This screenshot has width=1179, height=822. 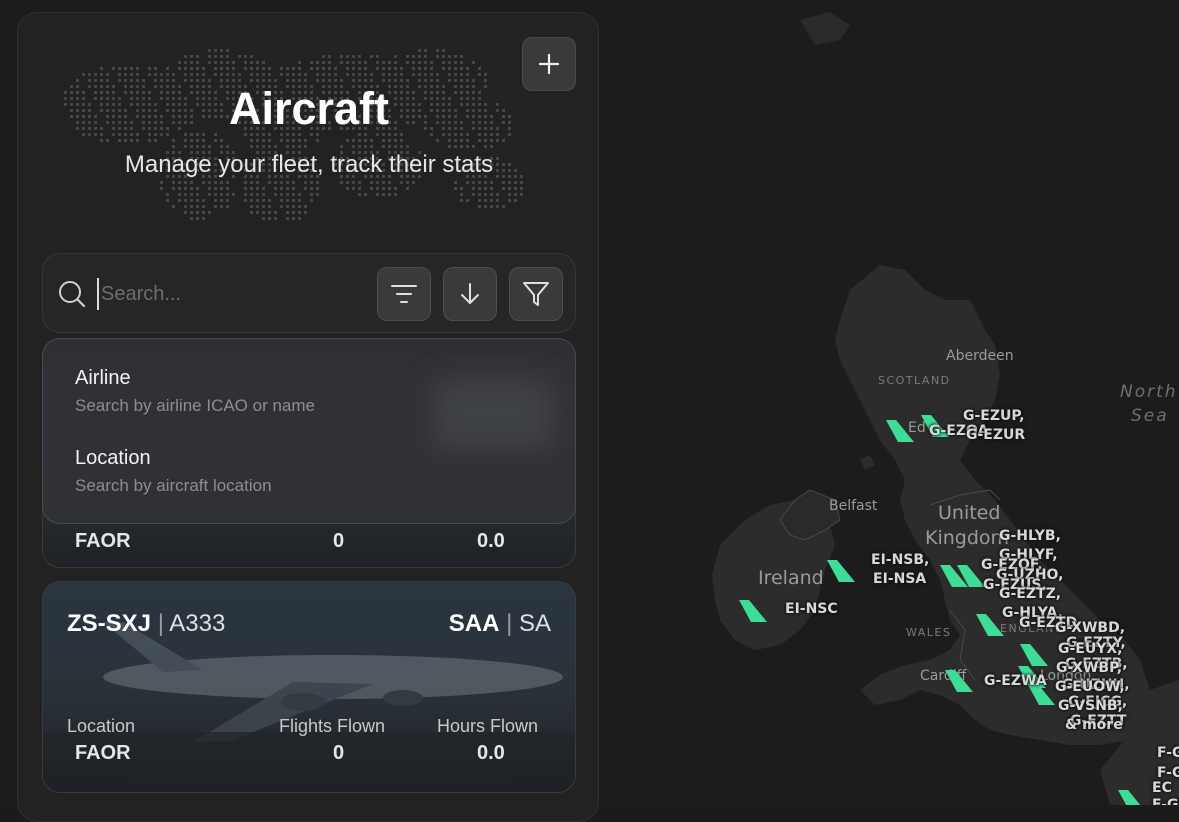 What do you see at coordinates (499, 623) in the screenshot?
I see `card-airline: SAA | SA` at bounding box center [499, 623].